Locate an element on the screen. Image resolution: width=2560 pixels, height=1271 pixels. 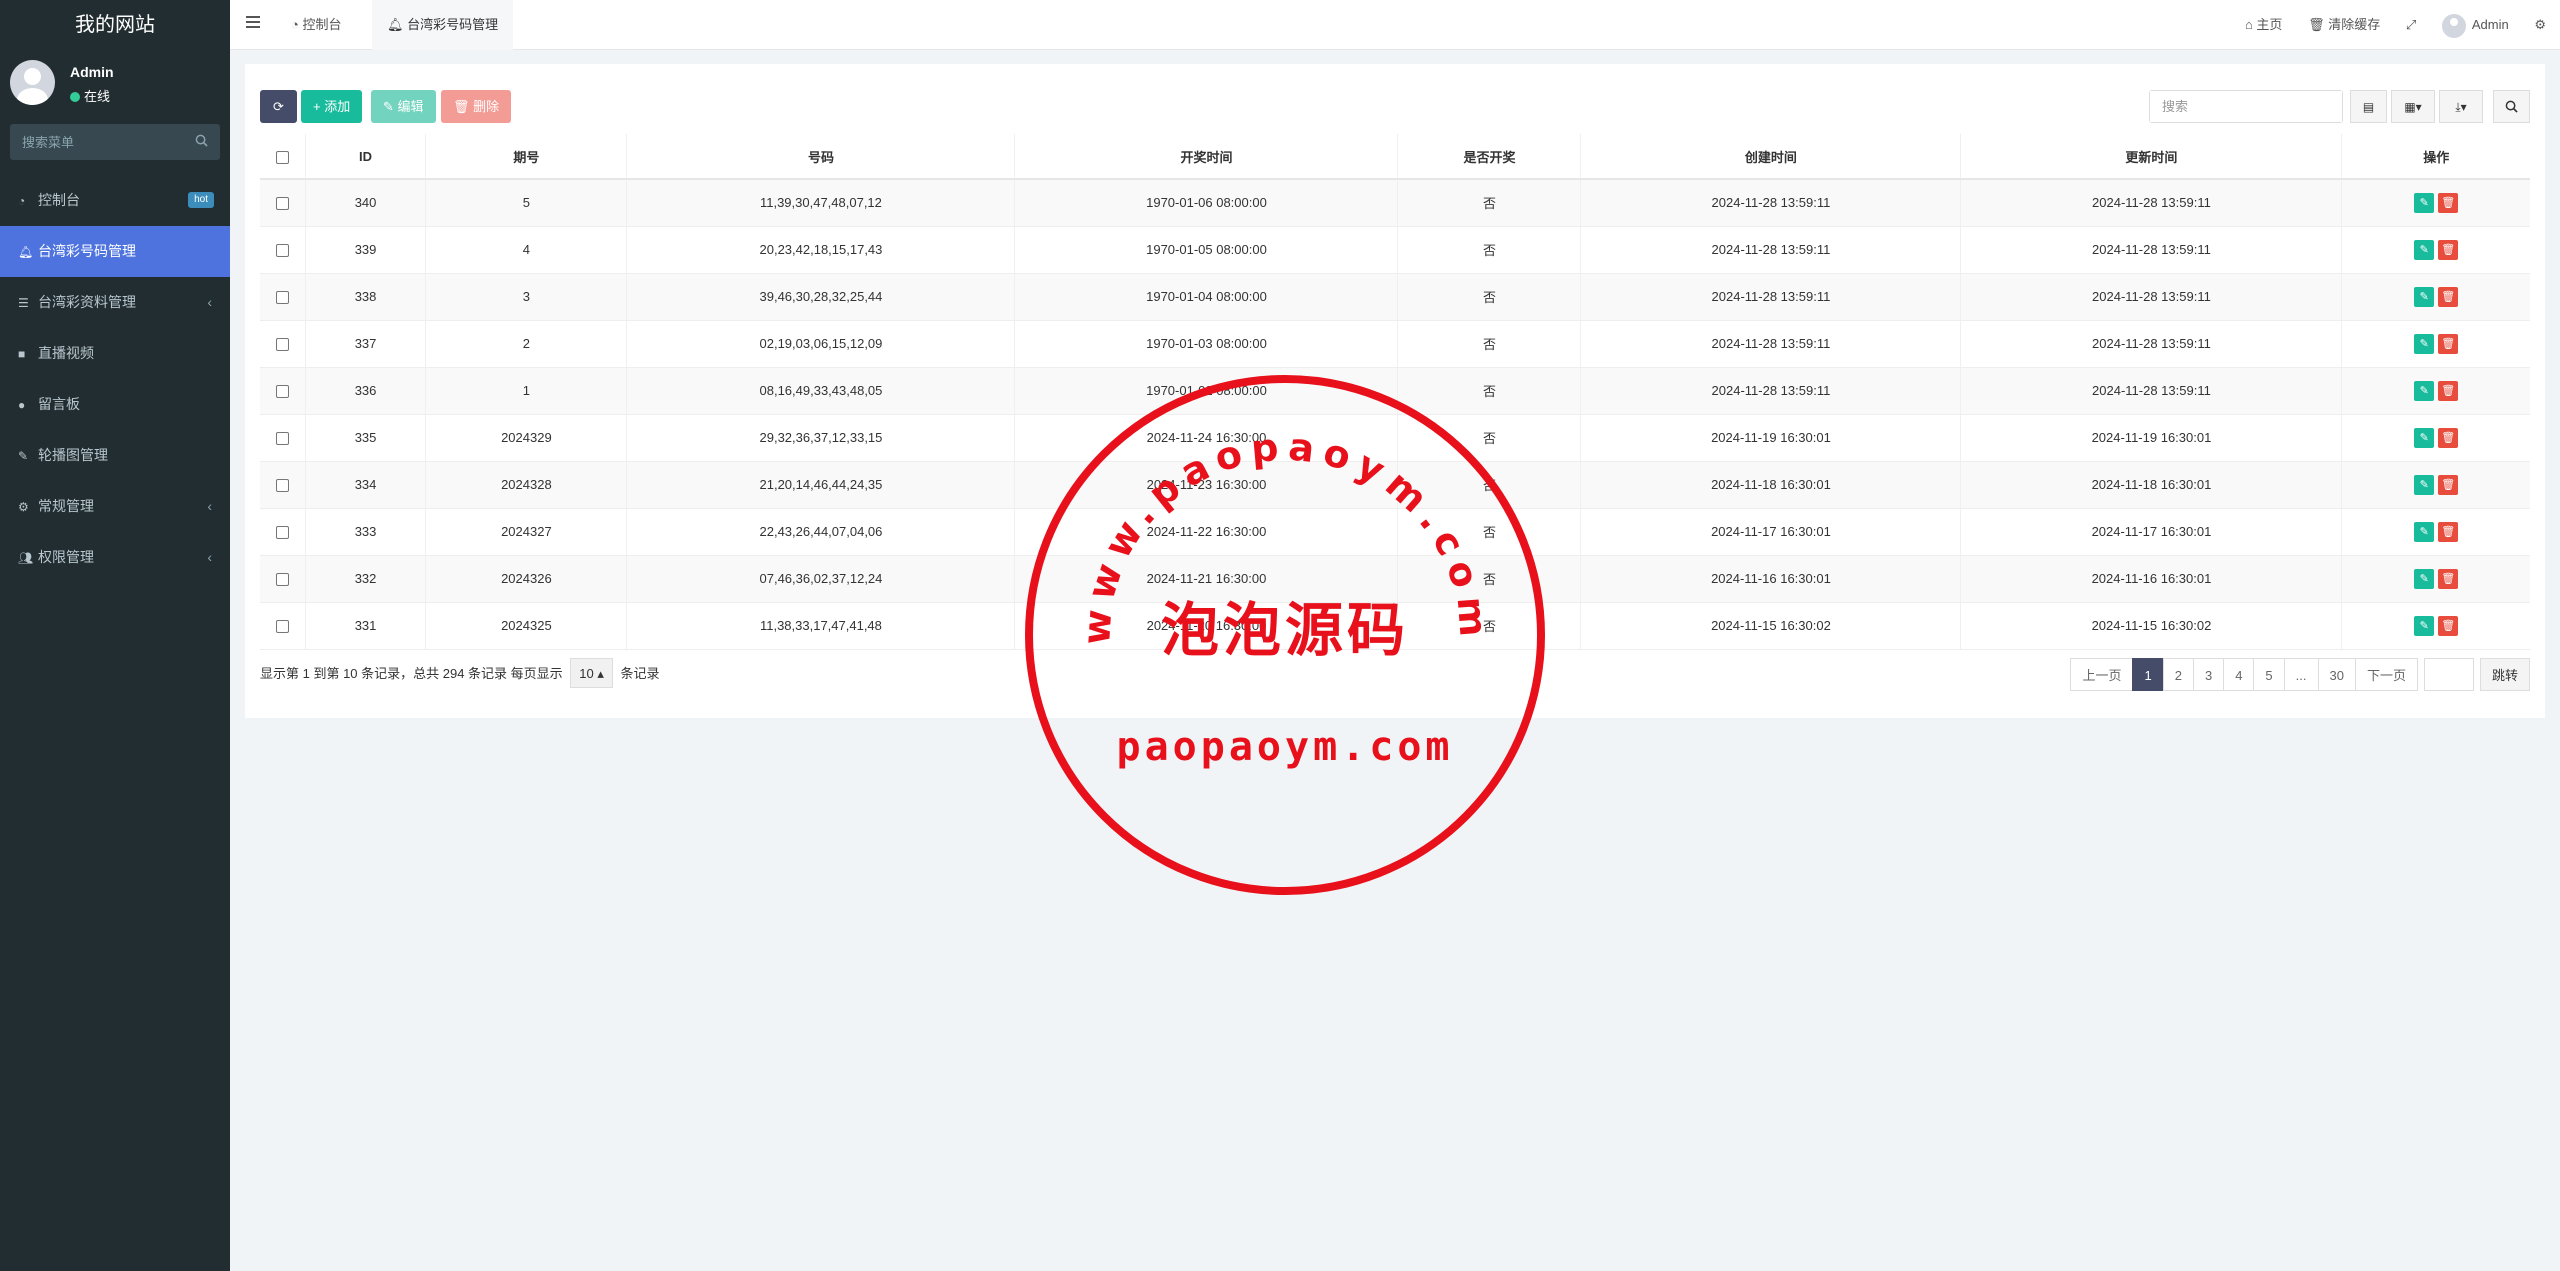
table-cell: 02,19,03,06,15,12,09 is located at coordinates (821, 344).